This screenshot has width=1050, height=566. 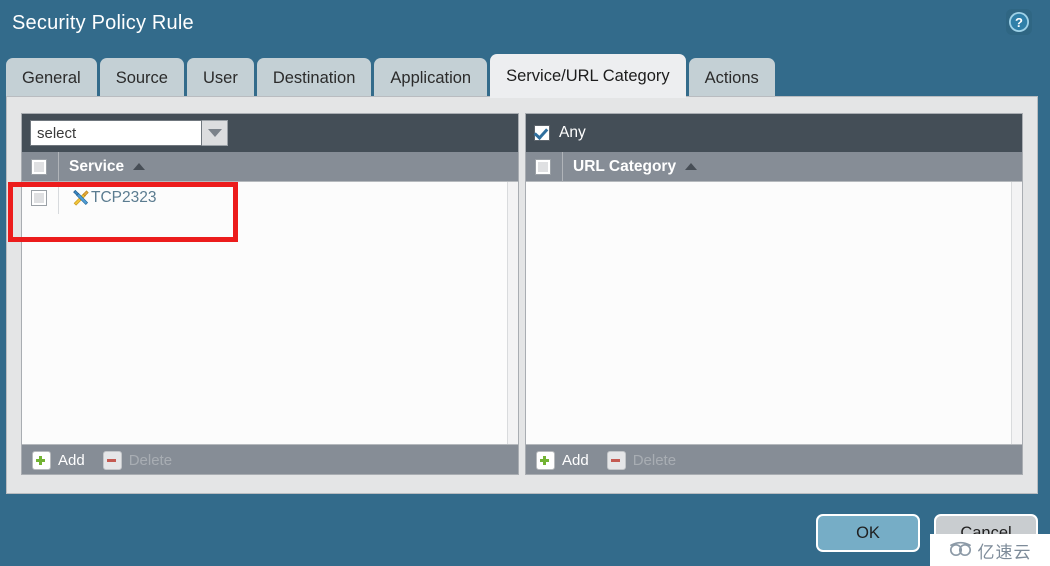 I want to click on service-column-header: Service, so click(x=270, y=166).